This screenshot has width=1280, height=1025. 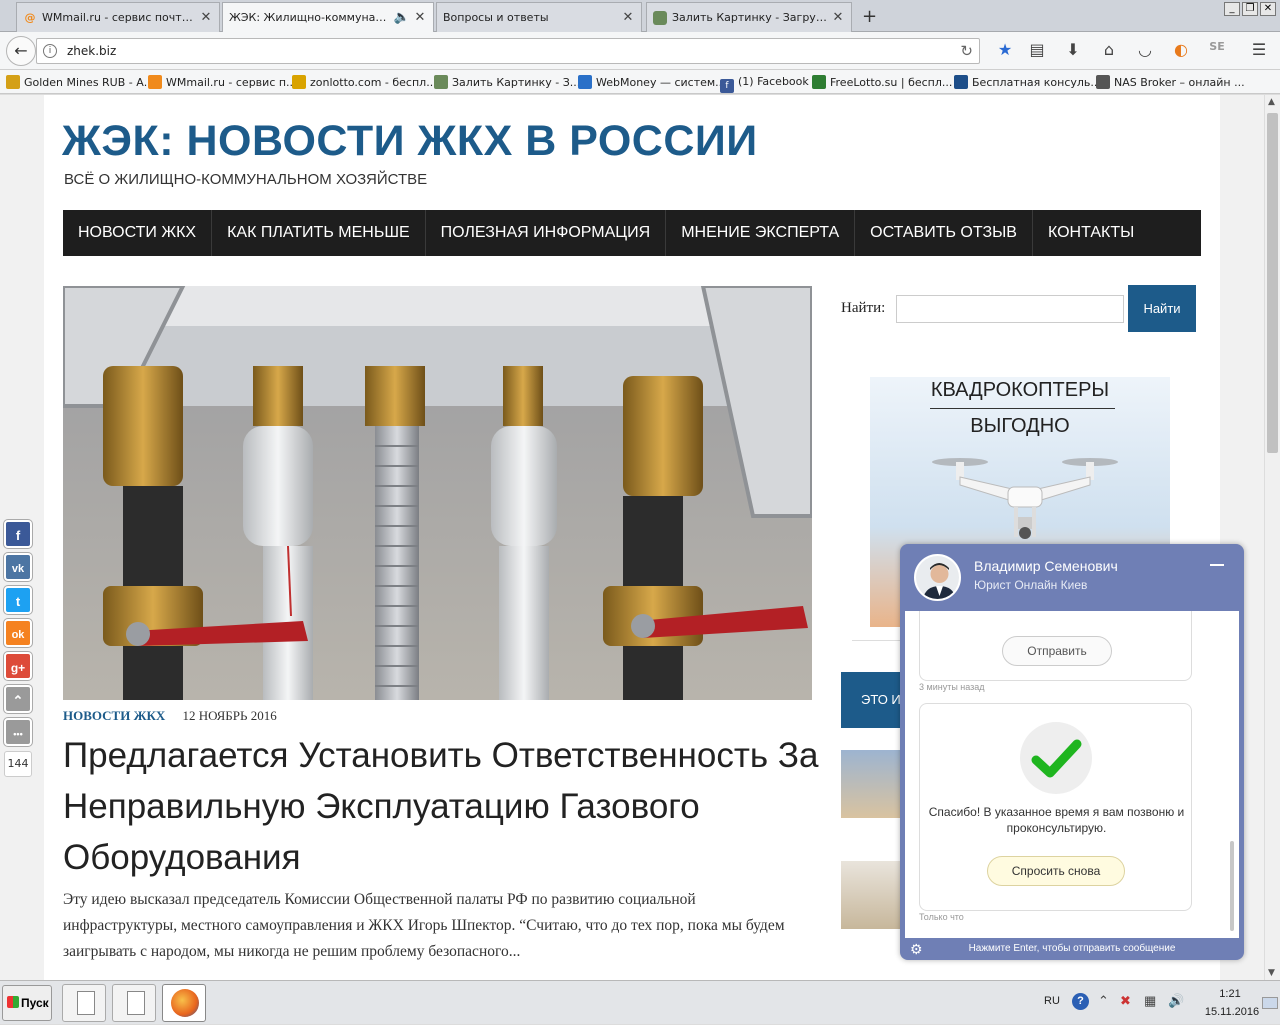 I want to click on bookmark-label: (1) Facebook, so click(x=773, y=81).